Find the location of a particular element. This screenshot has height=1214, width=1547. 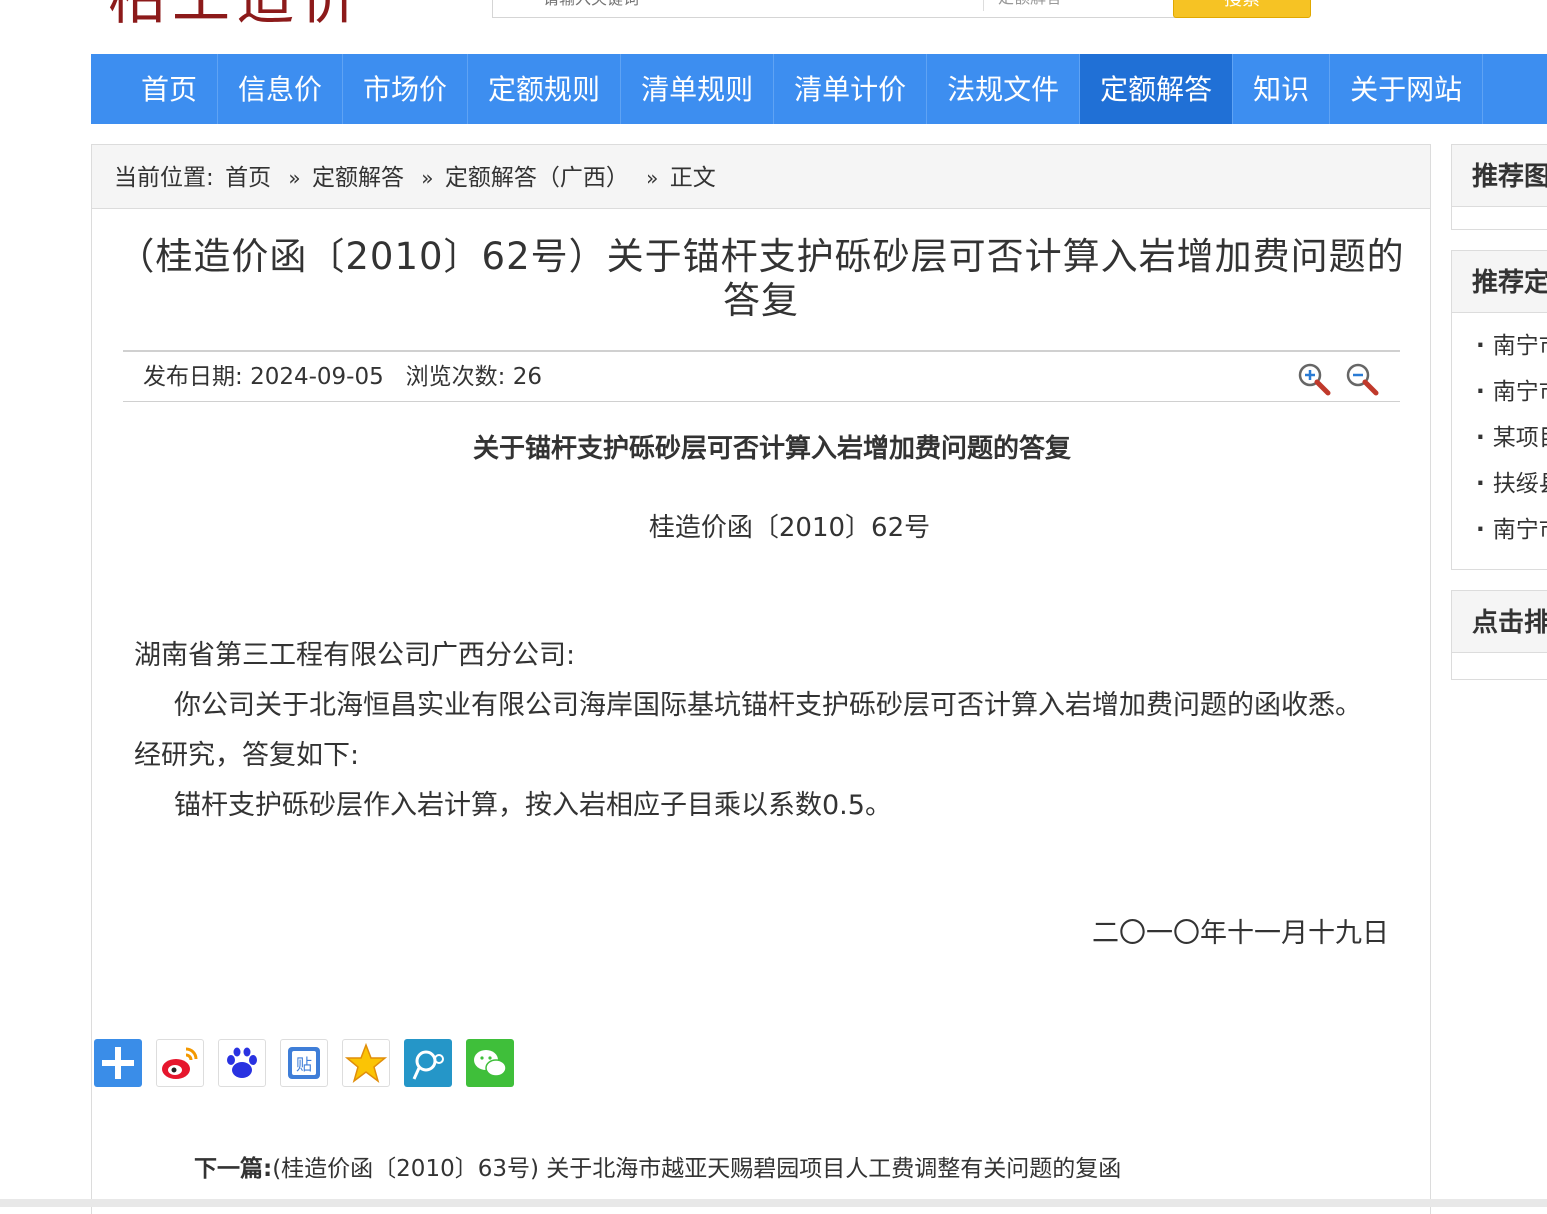

search-scope-select: 定额解答 is located at coordinates (1030, 8).